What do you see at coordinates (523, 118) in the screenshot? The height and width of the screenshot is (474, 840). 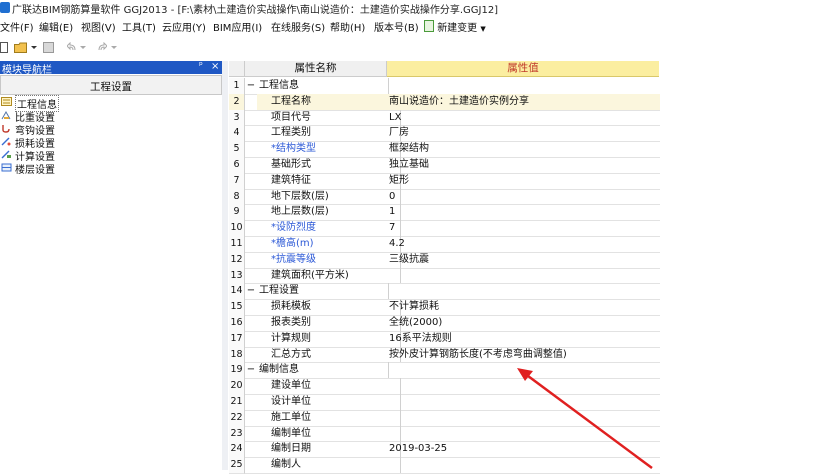 I see `property-value-cell: LX` at bounding box center [523, 118].